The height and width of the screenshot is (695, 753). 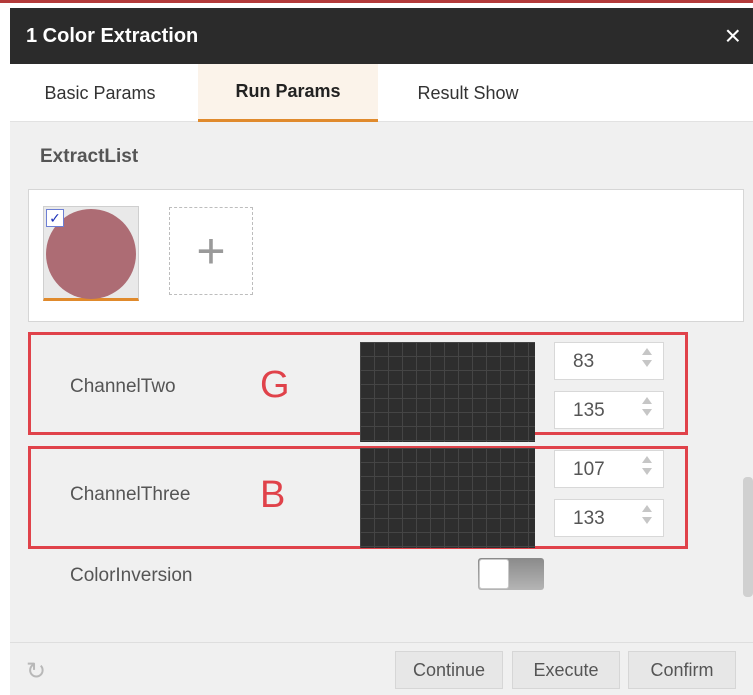 What do you see at coordinates (609, 361) in the screenshot?
I see `channel-two-min-stepper: 83` at bounding box center [609, 361].